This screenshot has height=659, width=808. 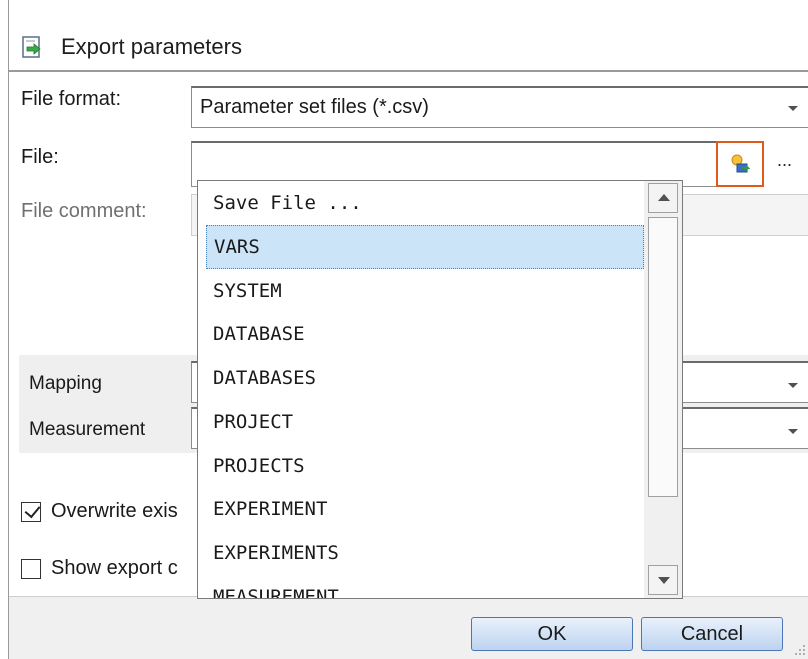 I want to click on scroll-up-button, so click(x=663, y=198).